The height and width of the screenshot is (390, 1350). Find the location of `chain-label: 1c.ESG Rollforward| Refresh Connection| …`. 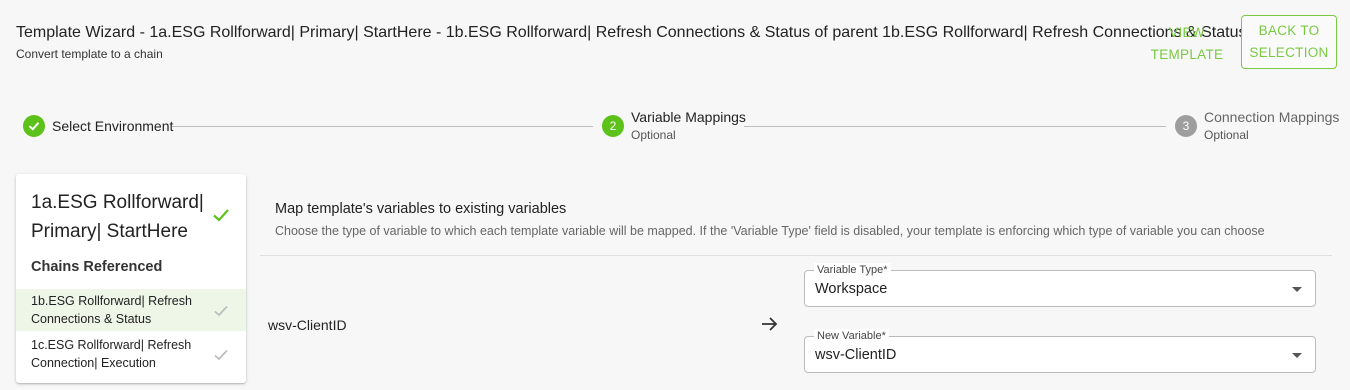

chain-label: 1c.ESG Rollforward| Refresh Connection| … is located at coordinates (111, 354).